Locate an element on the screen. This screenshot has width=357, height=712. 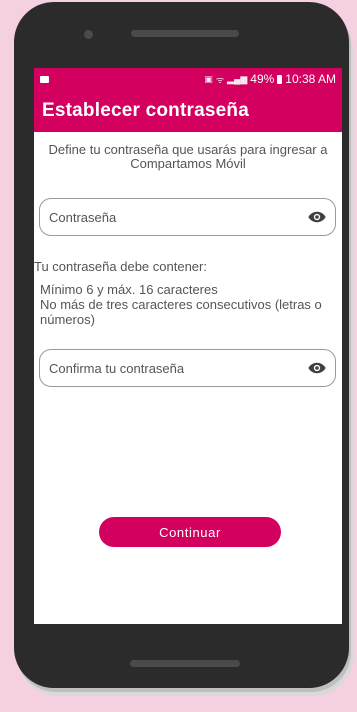
battery-percent: 49% is located at coordinates (262, 79).